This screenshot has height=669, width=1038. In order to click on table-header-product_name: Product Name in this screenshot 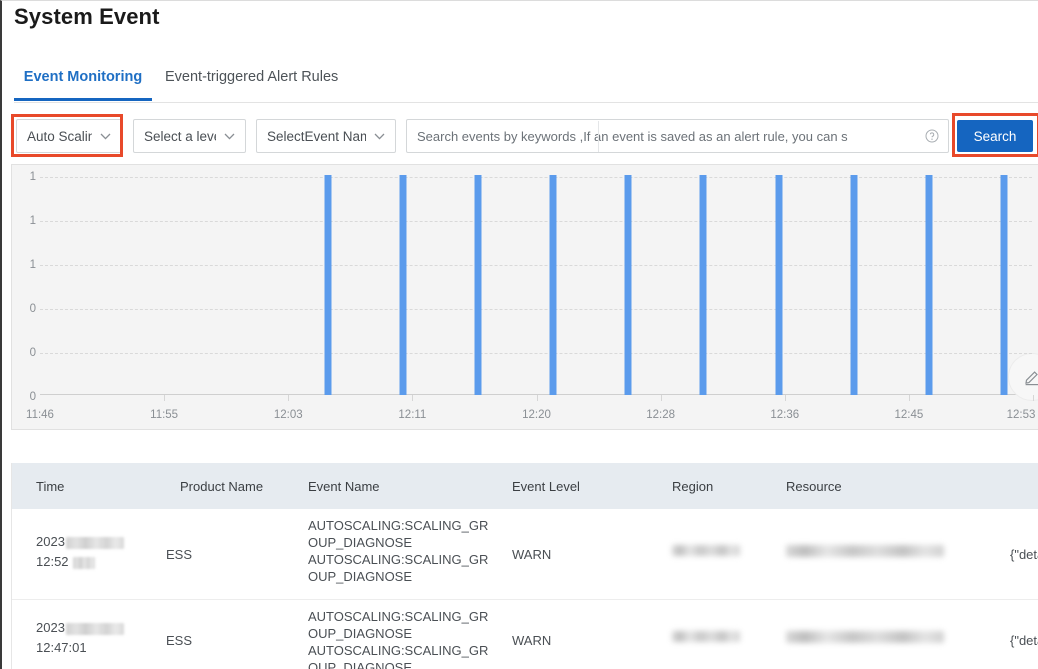, I will do `click(221, 486)`.